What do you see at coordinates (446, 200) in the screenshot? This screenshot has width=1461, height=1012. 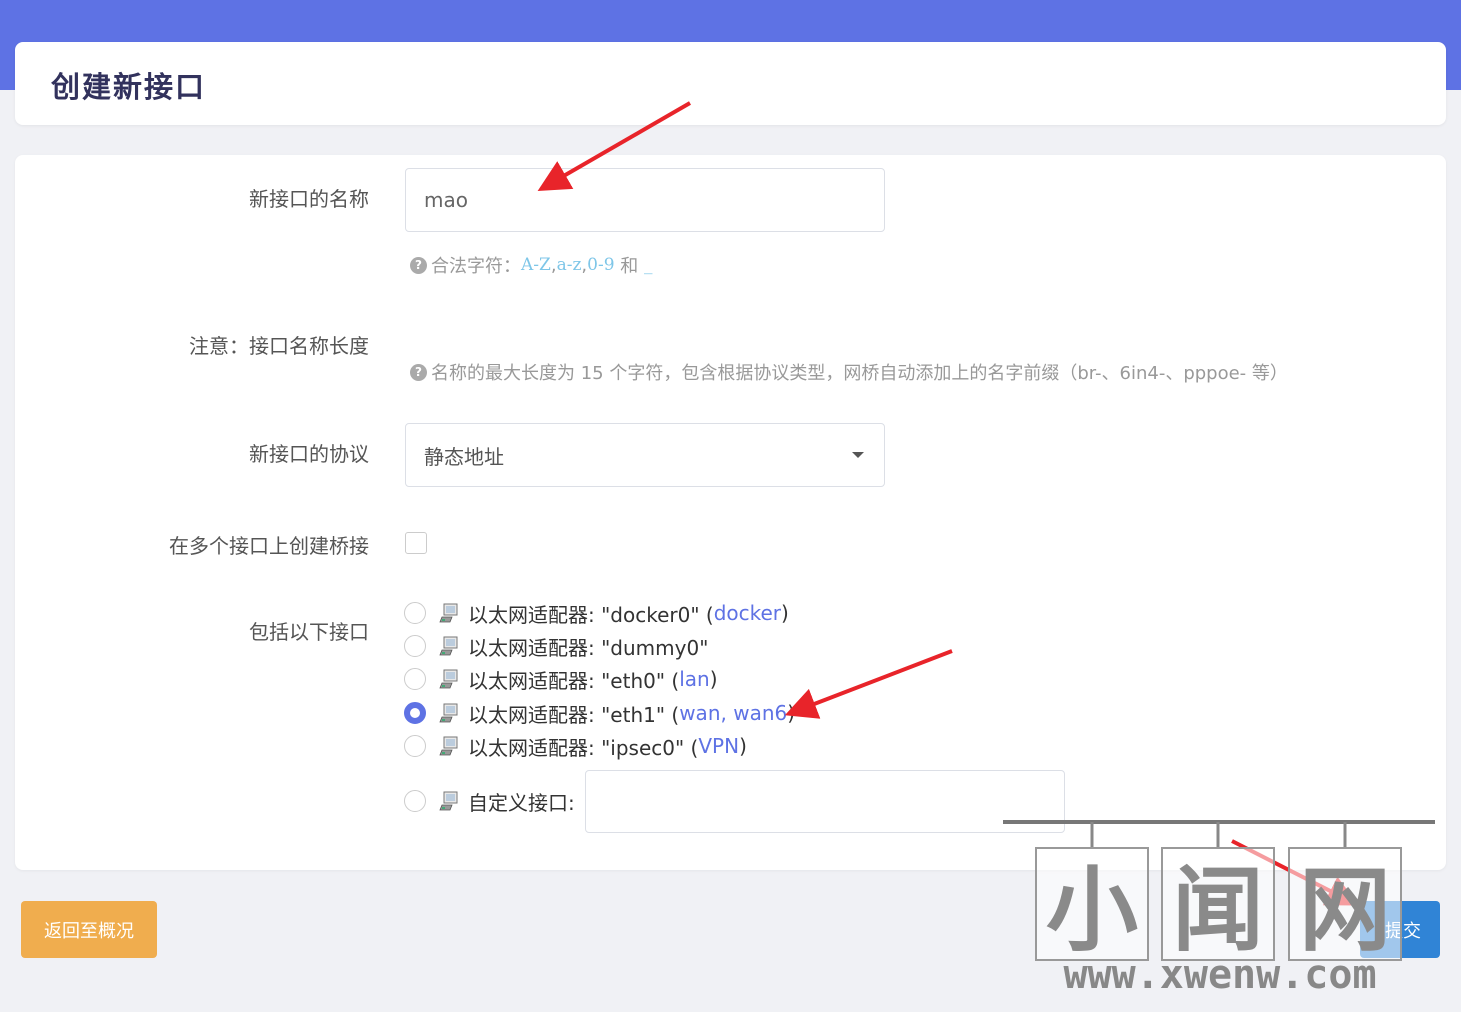 I see `interface-name-value: mao` at bounding box center [446, 200].